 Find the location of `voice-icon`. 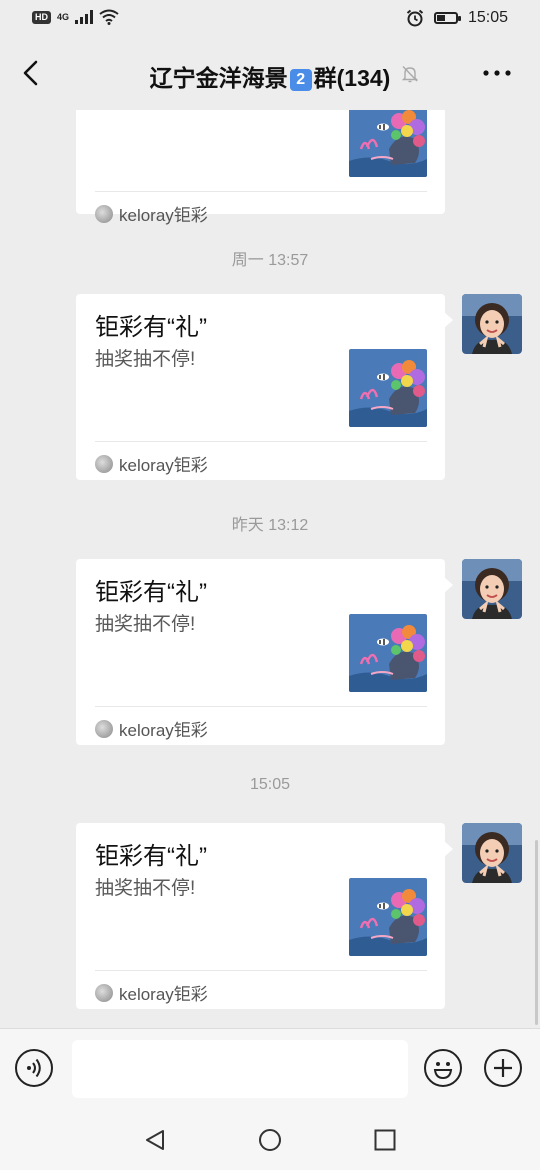

voice-icon is located at coordinates (34, 1068).